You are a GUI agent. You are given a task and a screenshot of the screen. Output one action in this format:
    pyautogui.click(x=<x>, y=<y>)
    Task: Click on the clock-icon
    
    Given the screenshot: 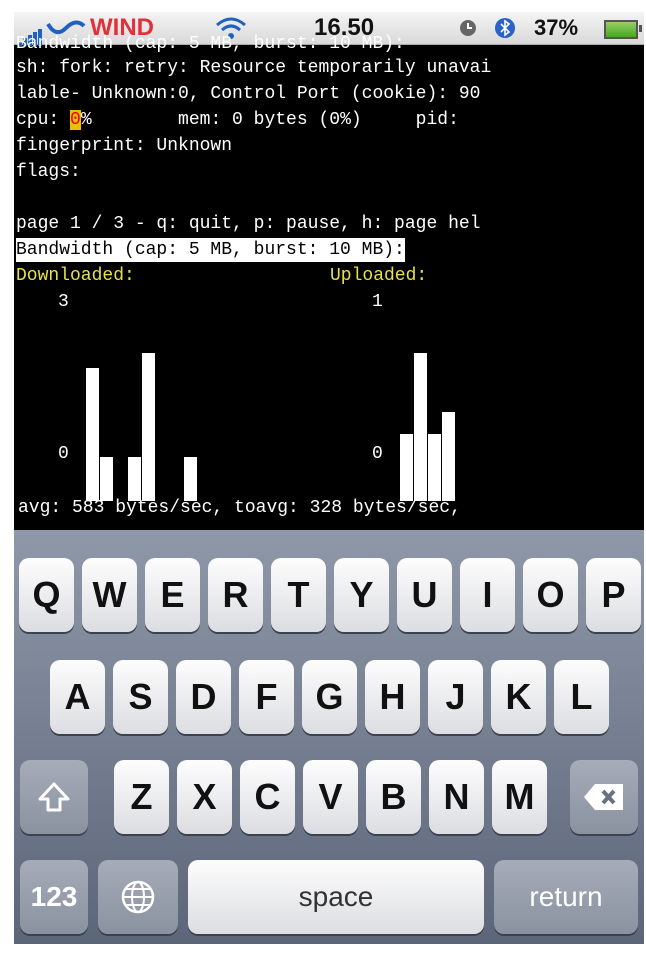 What is the action you would take?
    pyautogui.click(x=468, y=28)
    